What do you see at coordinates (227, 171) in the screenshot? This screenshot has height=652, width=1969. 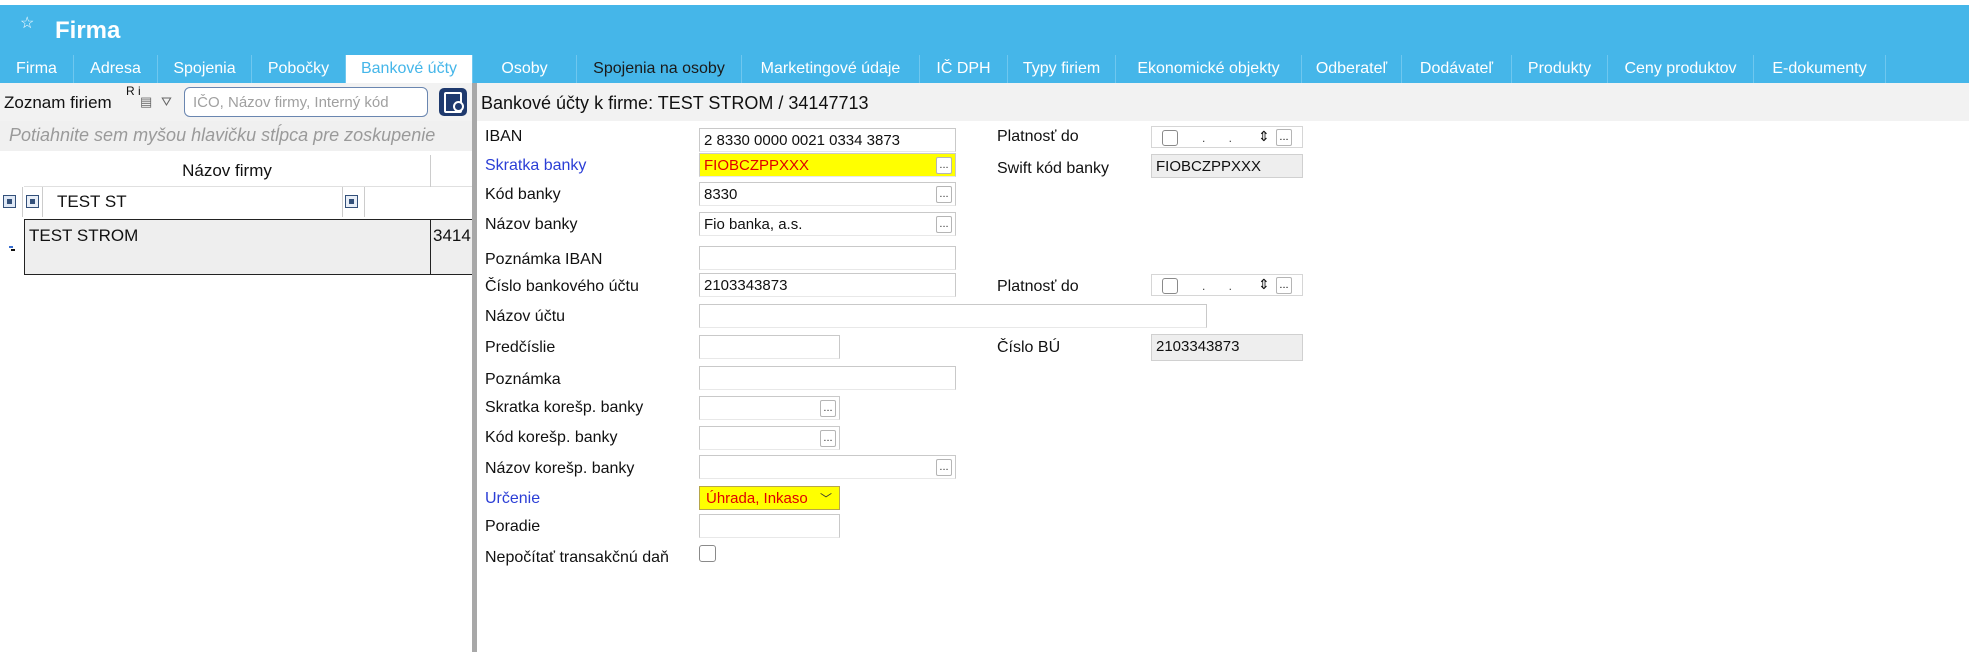 I see `column-header-nazov-firmy: Názov firmy` at bounding box center [227, 171].